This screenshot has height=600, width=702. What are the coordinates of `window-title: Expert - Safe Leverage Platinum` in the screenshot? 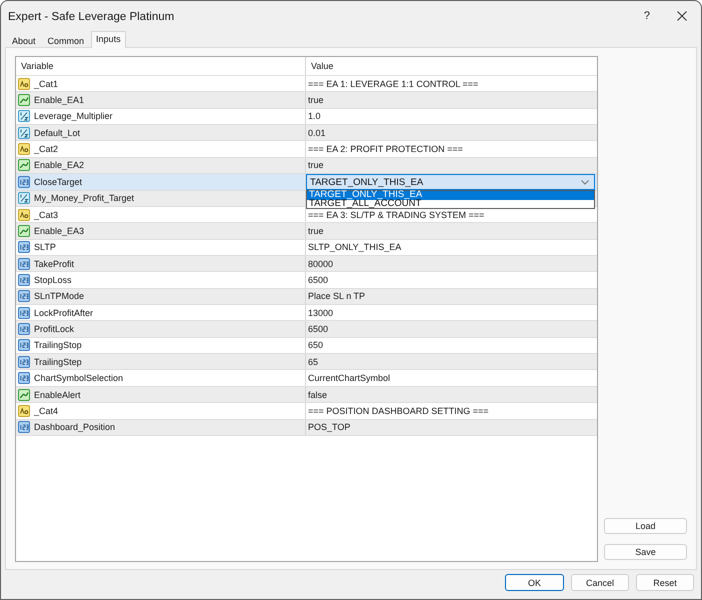 It's located at (92, 16).